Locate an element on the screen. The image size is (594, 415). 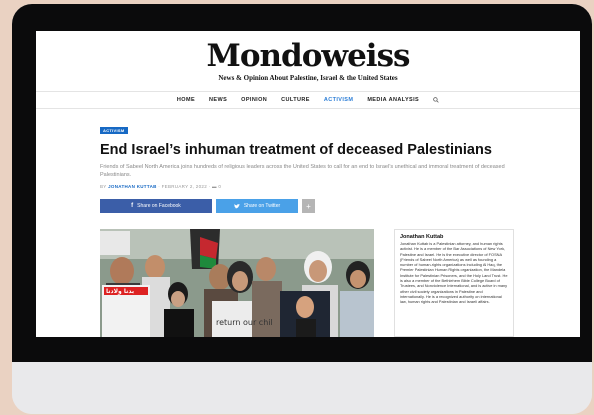
article-photo: بدنا ولادنا return our chil is located at coordinates (237, 283).